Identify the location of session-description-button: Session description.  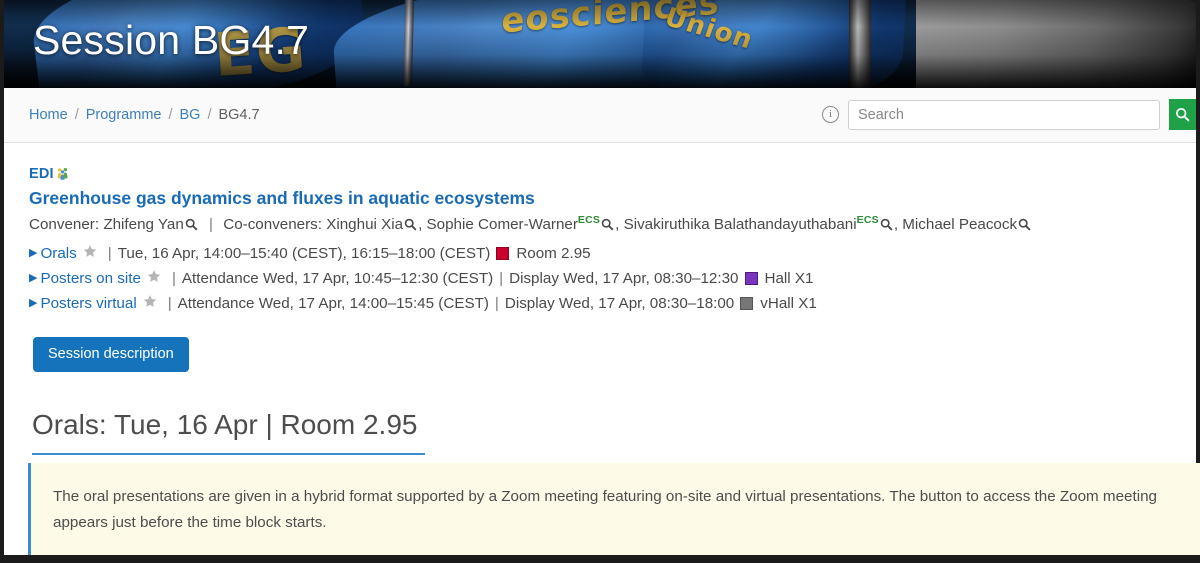
(111, 354).